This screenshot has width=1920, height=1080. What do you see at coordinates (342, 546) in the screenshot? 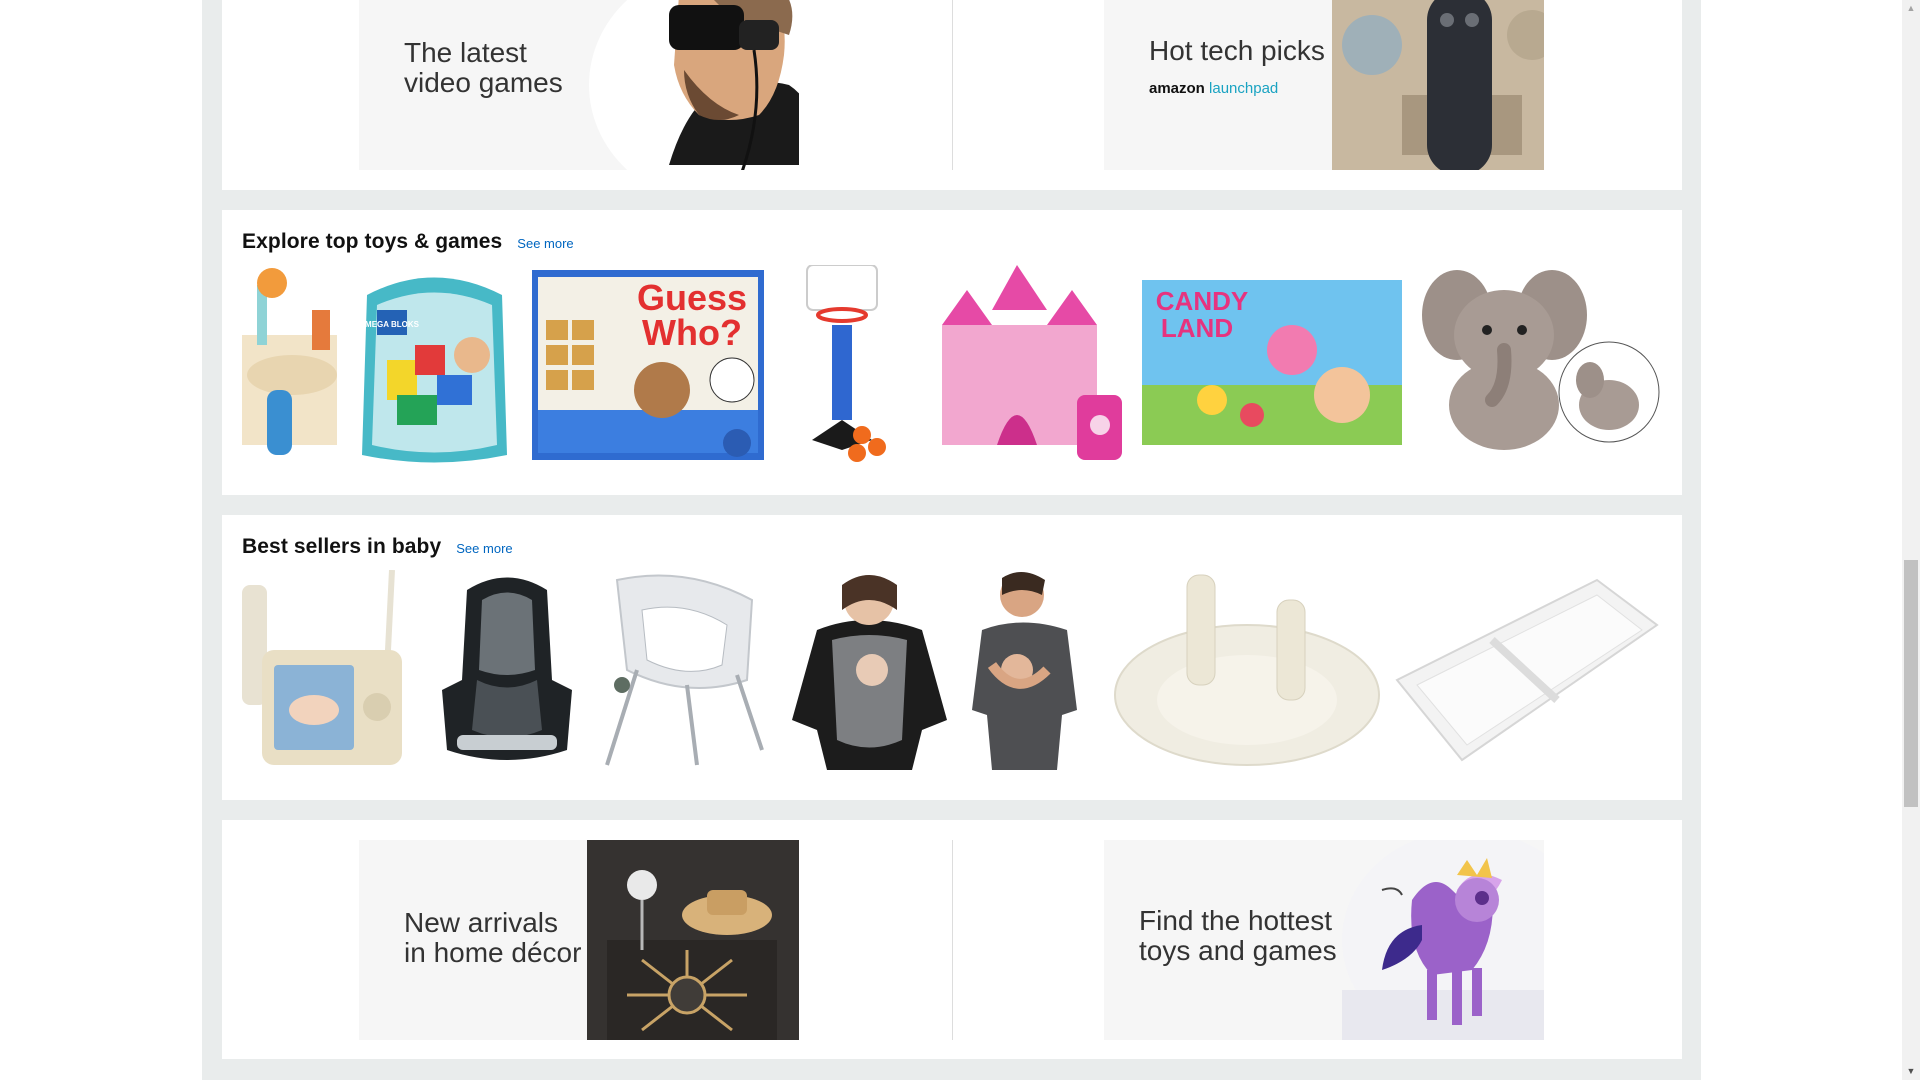
I see `baby-section-title: Best sellers in baby` at bounding box center [342, 546].